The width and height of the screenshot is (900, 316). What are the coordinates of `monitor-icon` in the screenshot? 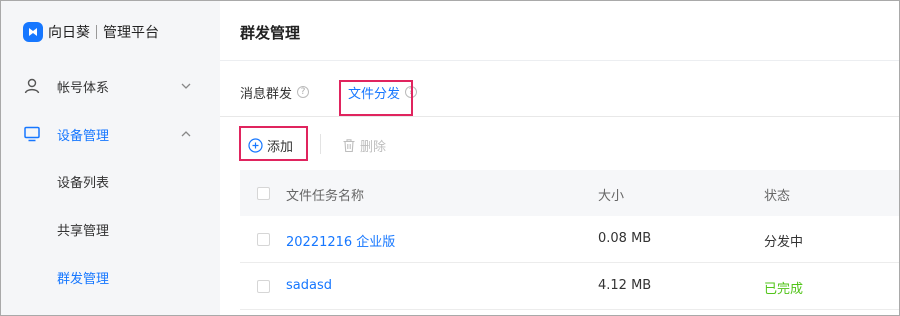 It's located at (32, 134).